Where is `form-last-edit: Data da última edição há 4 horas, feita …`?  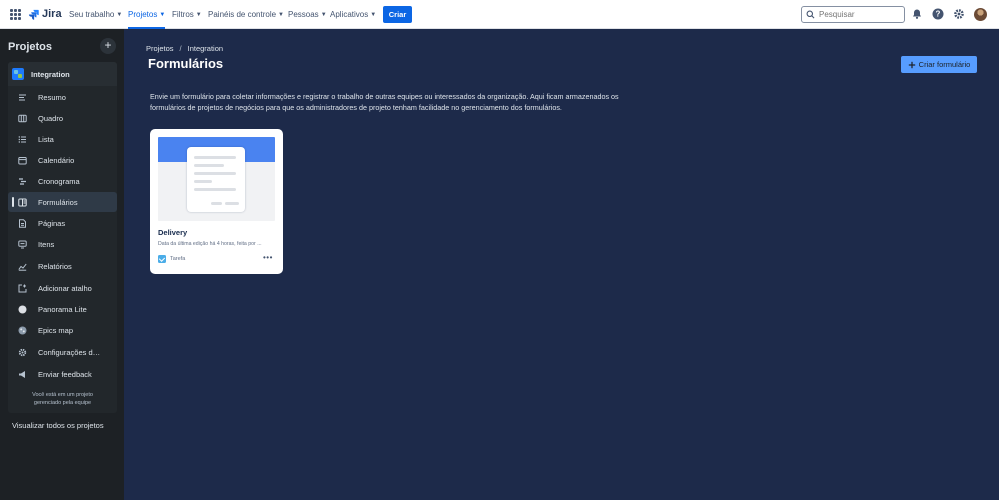
form-last-edit: Data da última edição há 4 horas, feita … is located at coordinates (210, 244).